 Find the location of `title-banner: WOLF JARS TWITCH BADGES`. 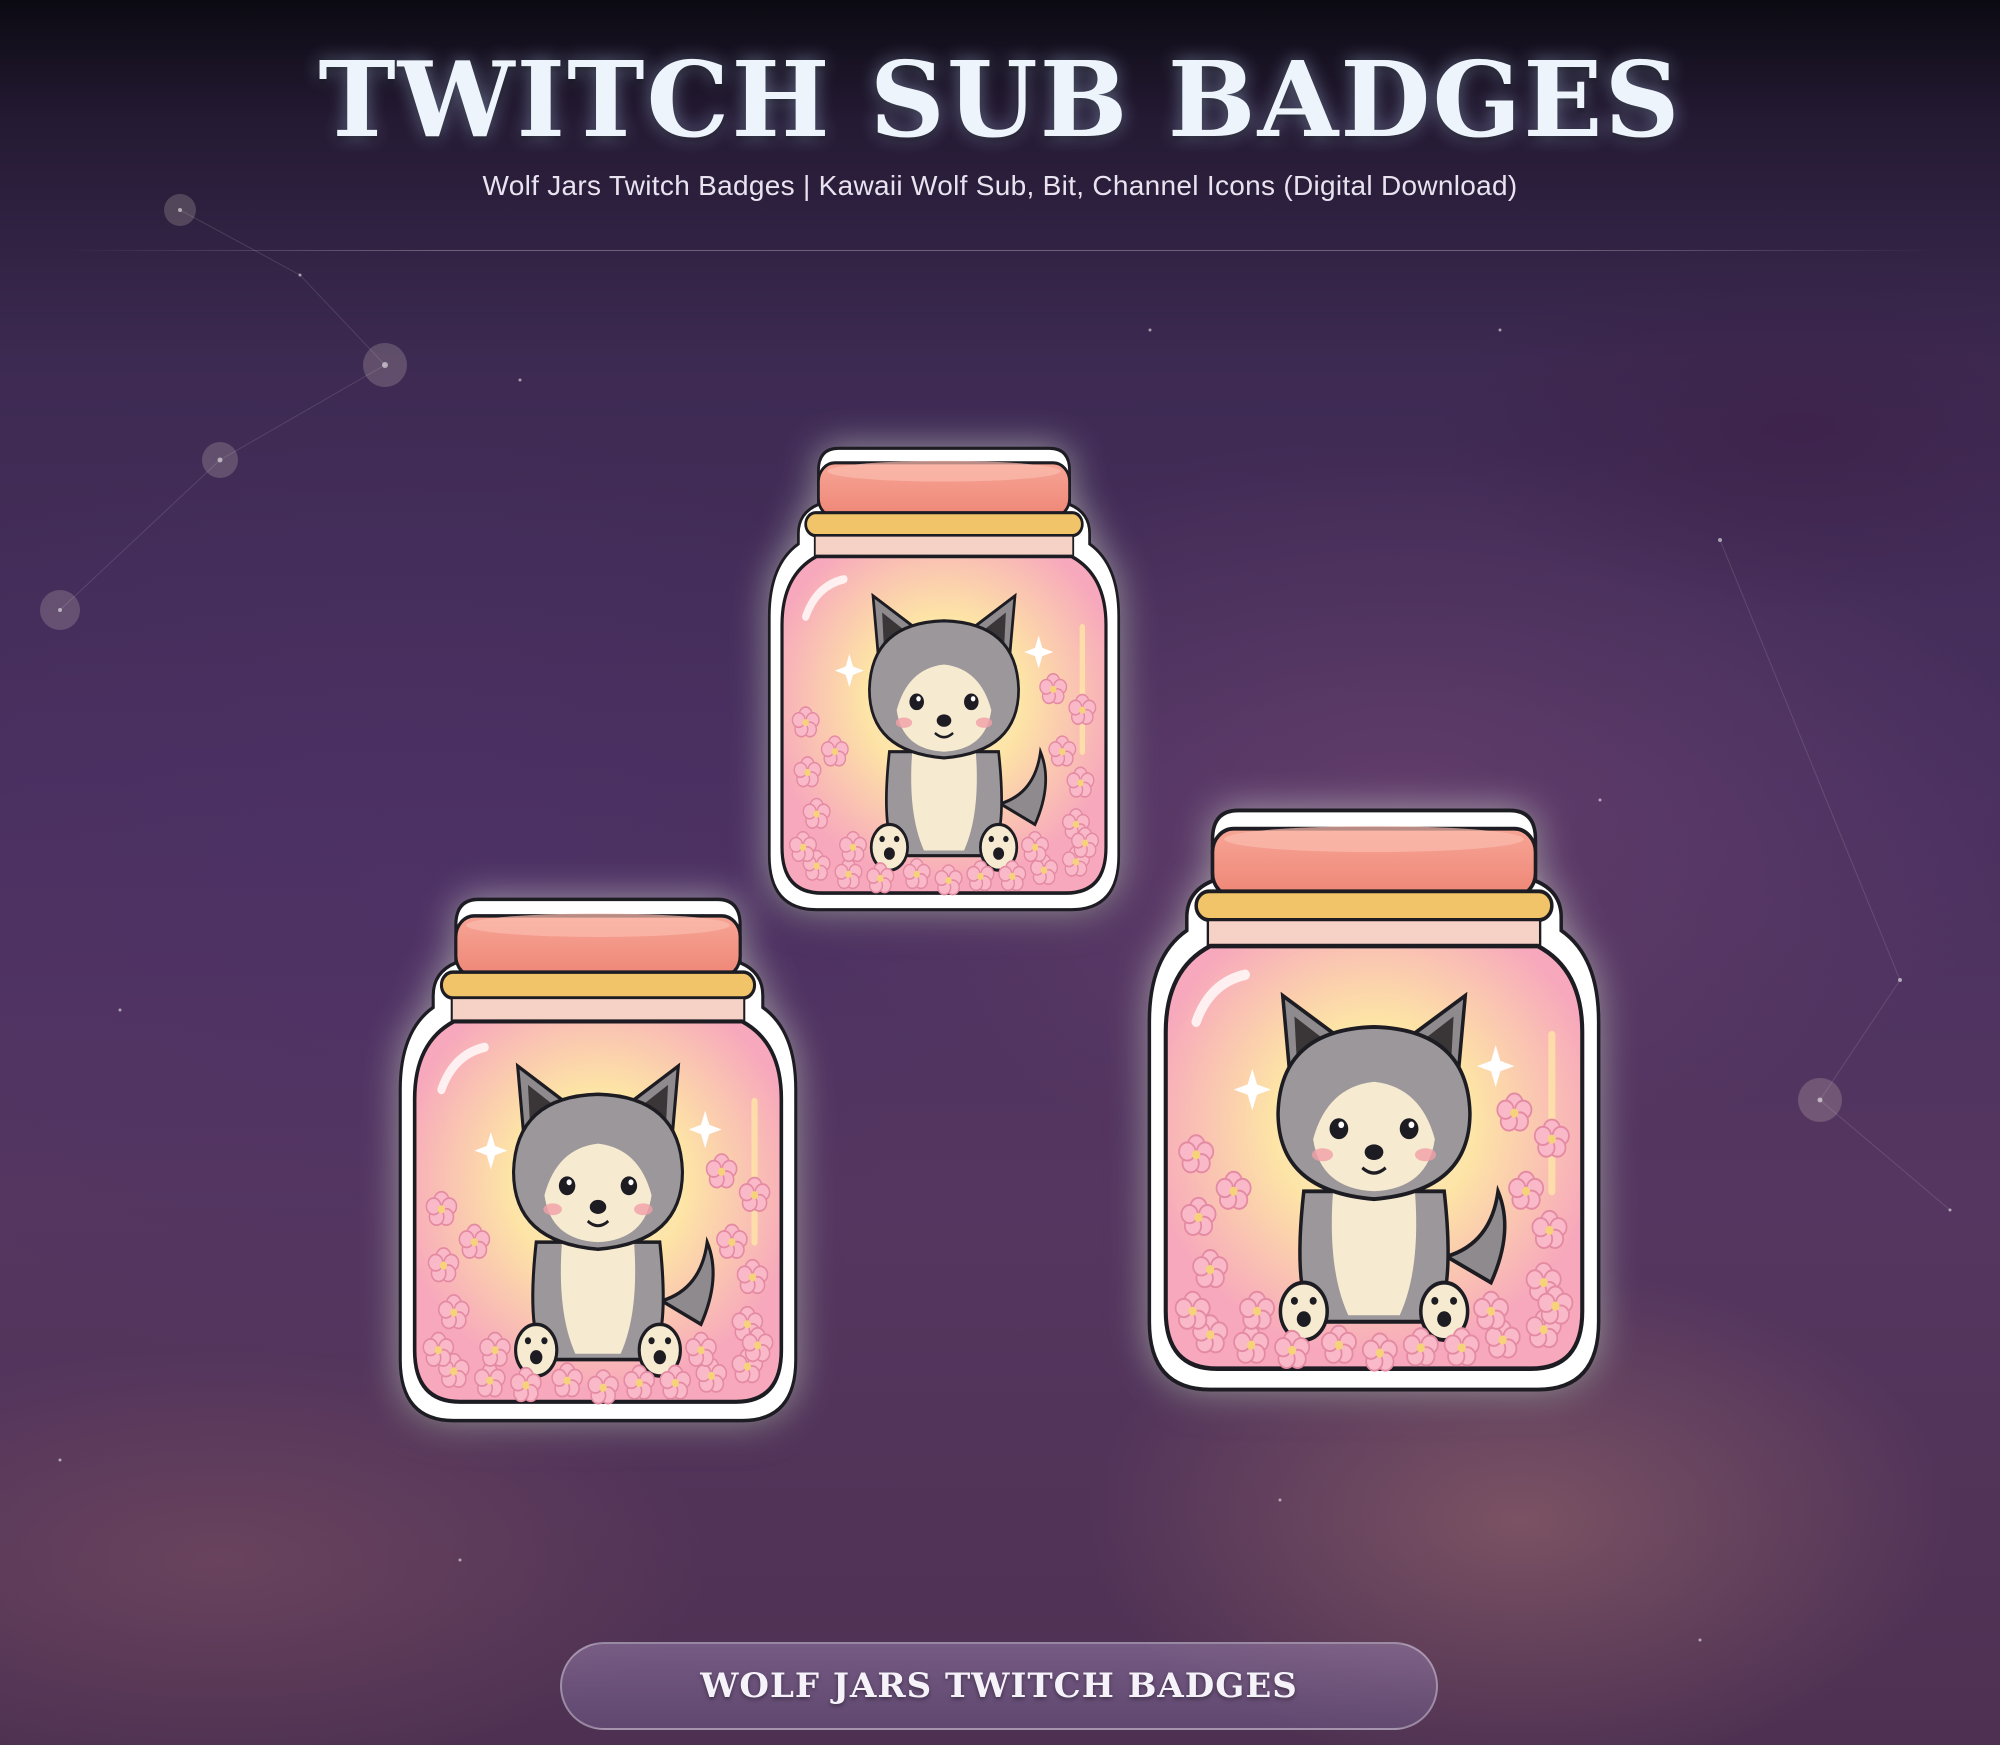

title-banner: WOLF JARS TWITCH BADGES is located at coordinates (999, 1686).